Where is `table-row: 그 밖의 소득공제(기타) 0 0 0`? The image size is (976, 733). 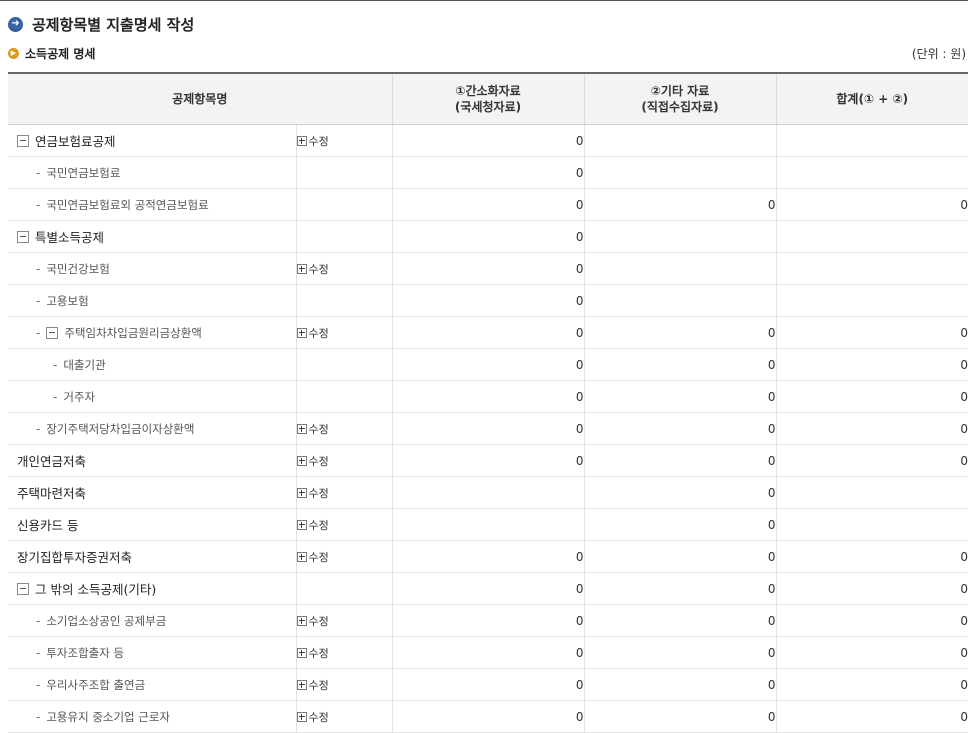 table-row: 그 밖의 소득공제(기타) 0 0 0 is located at coordinates (488, 588).